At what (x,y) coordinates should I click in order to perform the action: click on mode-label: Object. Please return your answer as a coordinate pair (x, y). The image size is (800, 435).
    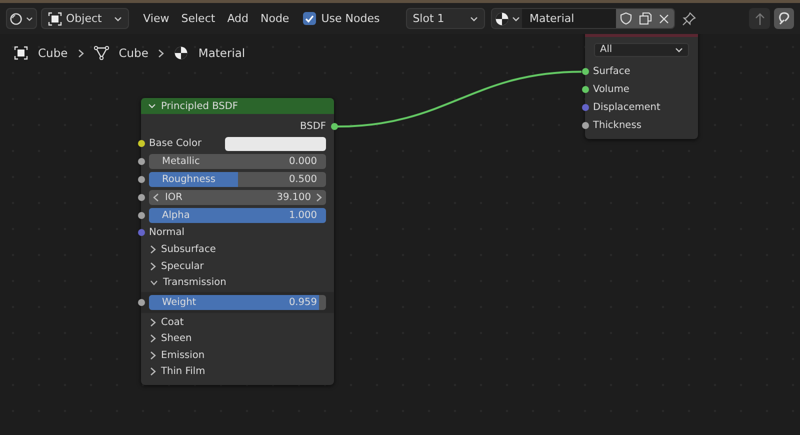
    Looking at the image, I should click on (84, 18).